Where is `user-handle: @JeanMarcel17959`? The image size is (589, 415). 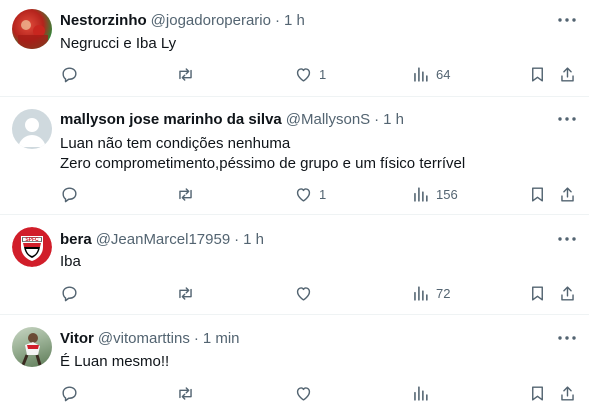 user-handle: @JeanMarcel17959 is located at coordinates (163, 239).